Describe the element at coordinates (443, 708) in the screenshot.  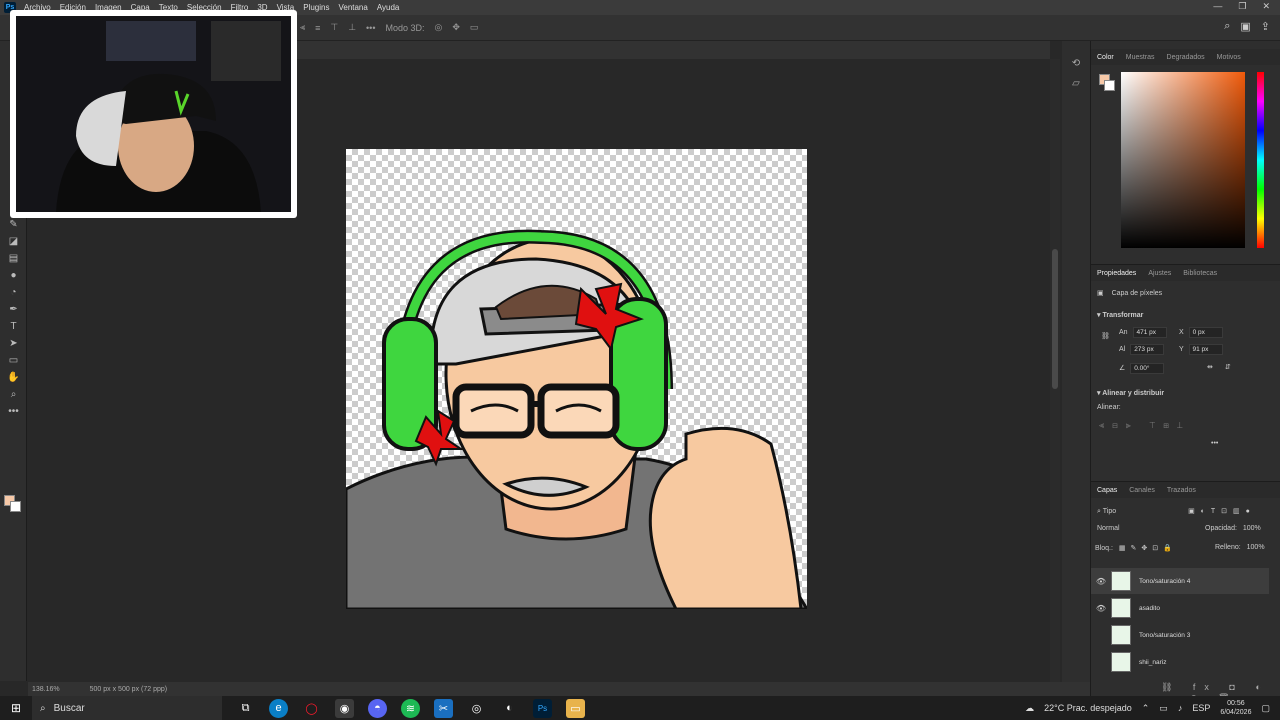
I see `snipping-icon: ✂` at that location.